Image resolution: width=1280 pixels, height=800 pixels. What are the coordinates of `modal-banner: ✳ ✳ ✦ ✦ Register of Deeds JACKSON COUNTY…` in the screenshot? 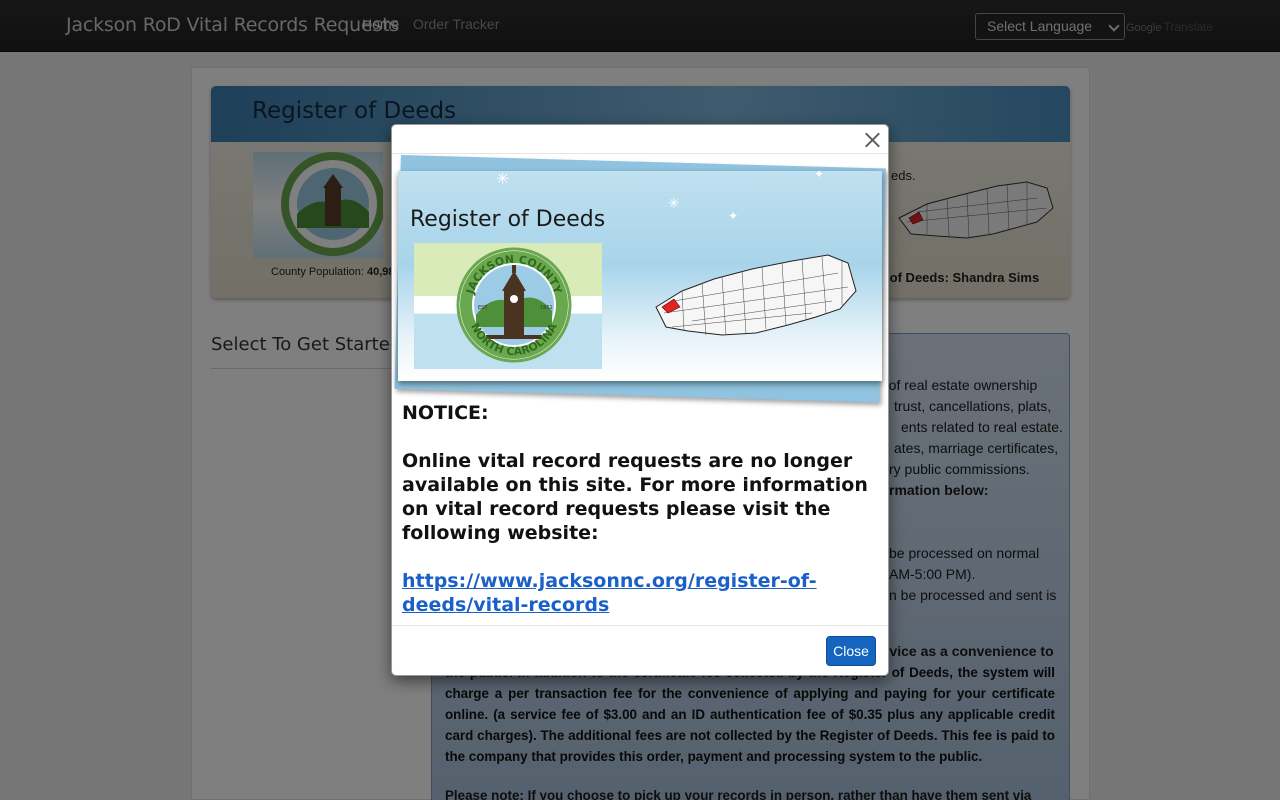 It's located at (640, 279).